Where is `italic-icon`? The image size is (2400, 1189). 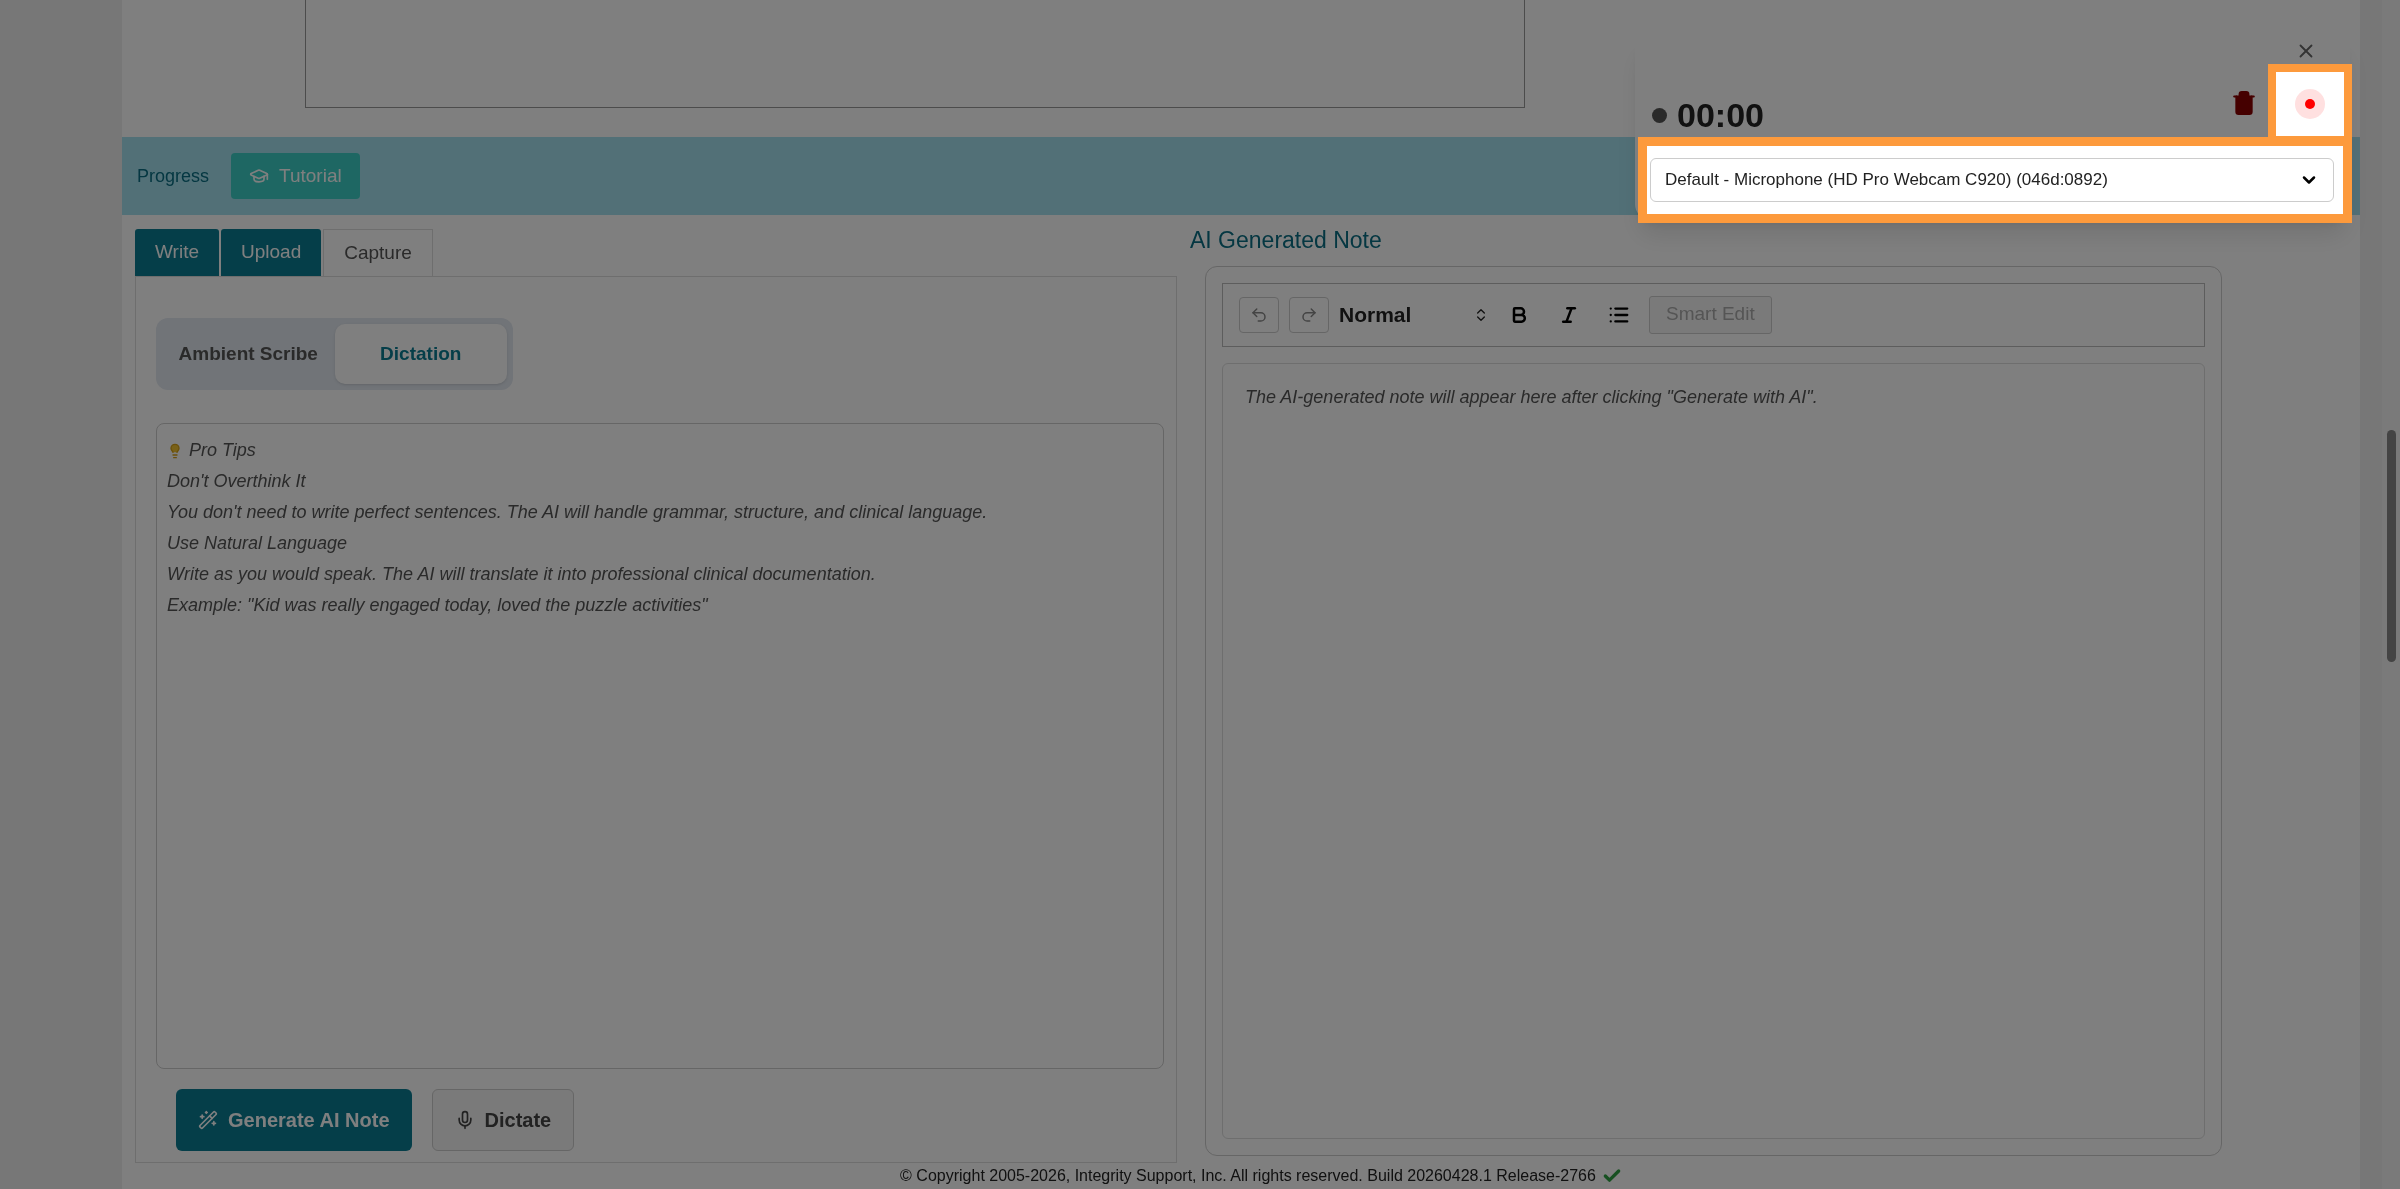 italic-icon is located at coordinates (1569, 314).